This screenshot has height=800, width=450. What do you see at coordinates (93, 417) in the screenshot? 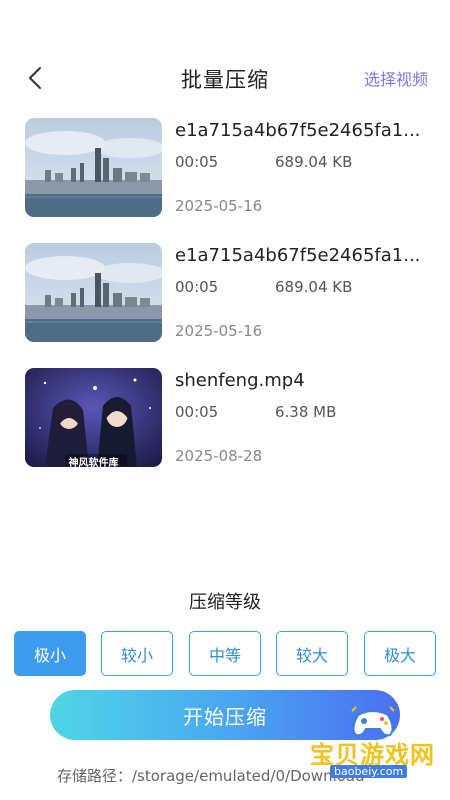
I see `video-thumbnail: 神风软件库` at bounding box center [93, 417].